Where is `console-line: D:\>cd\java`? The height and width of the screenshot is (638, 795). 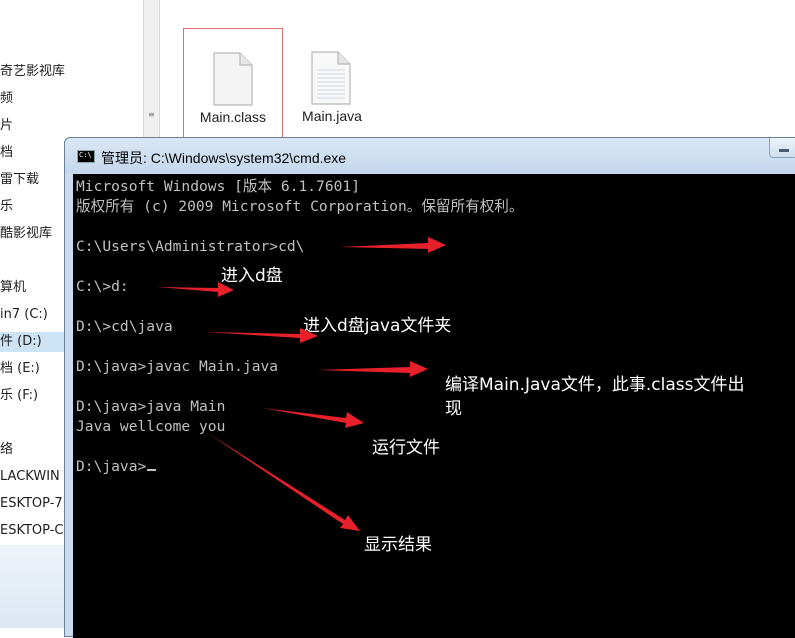
console-line: D:\>cd\java is located at coordinates (124, 326).